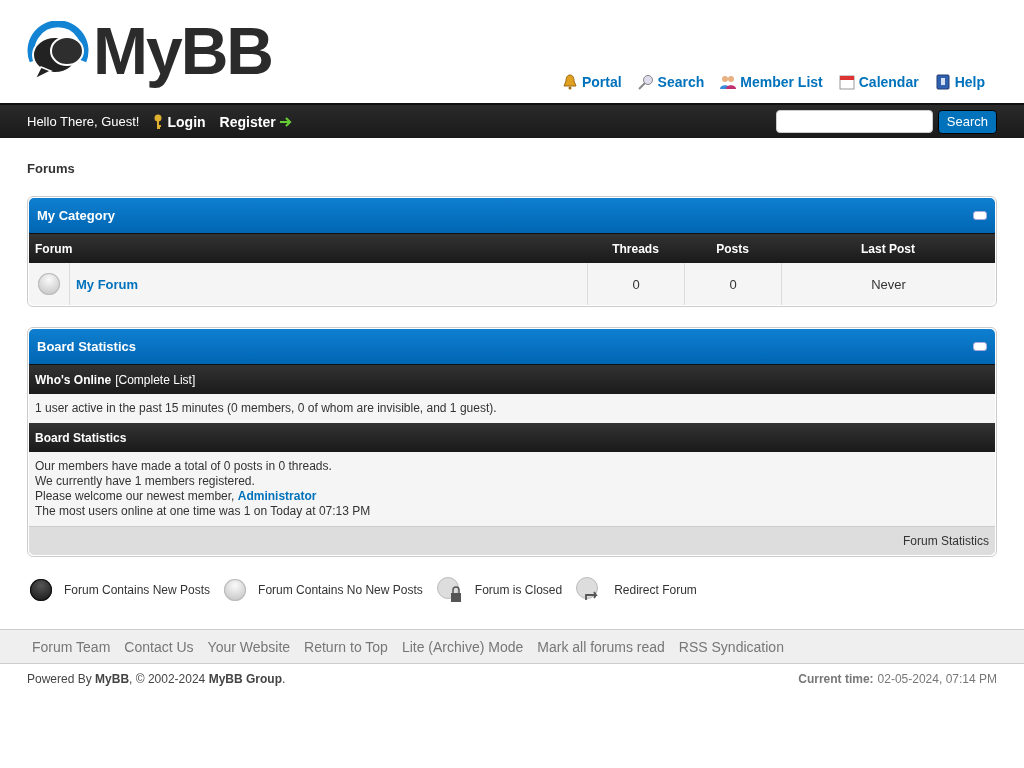 The width and height of the screenshot is (1024, 768). Describe the element at coordinates (591, 82) in the screenshot. I see `nav-link: Portal` at that location.